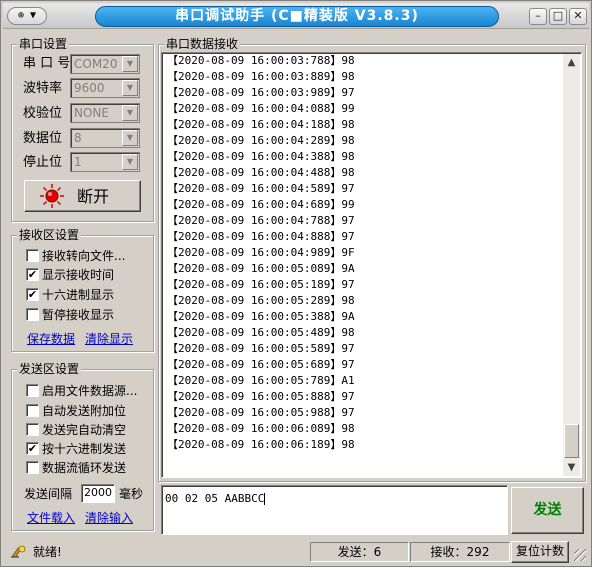  I want to click on sent-count: 发送：6, so click(359, 552).